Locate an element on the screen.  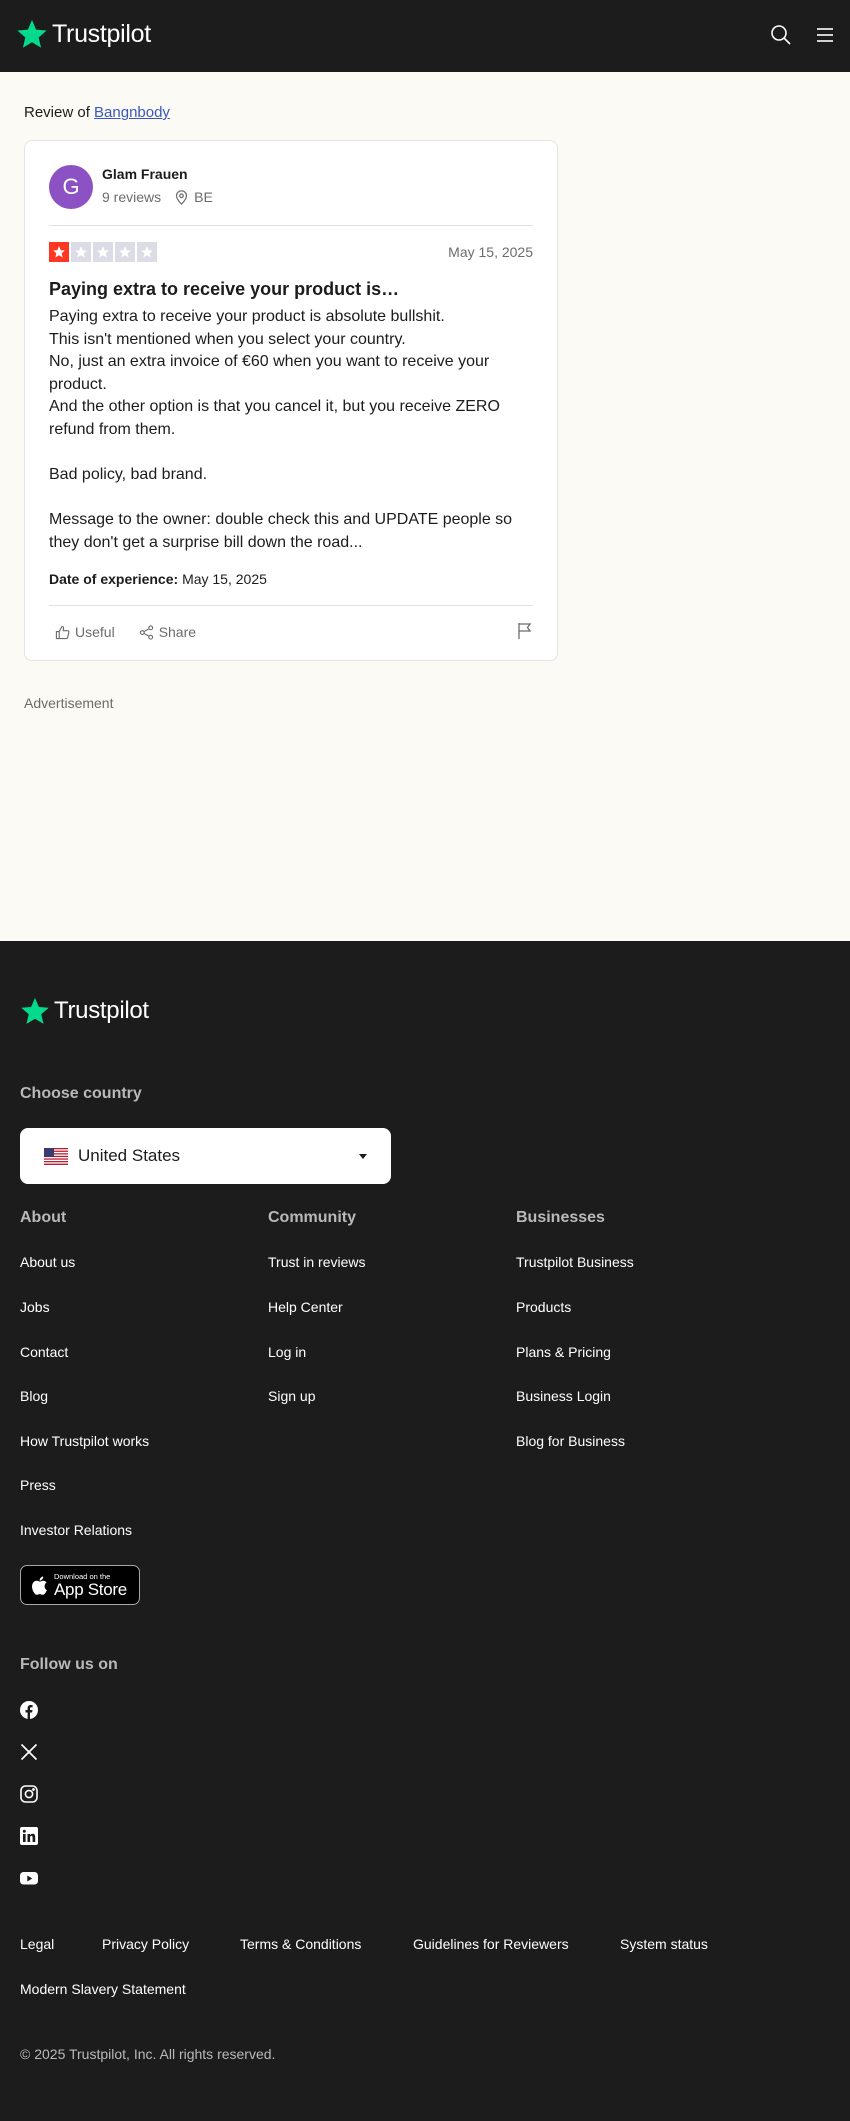
footer-link-modern-slavery-statement: Modern Slavery Statement is located at coordinates (103, 1989).